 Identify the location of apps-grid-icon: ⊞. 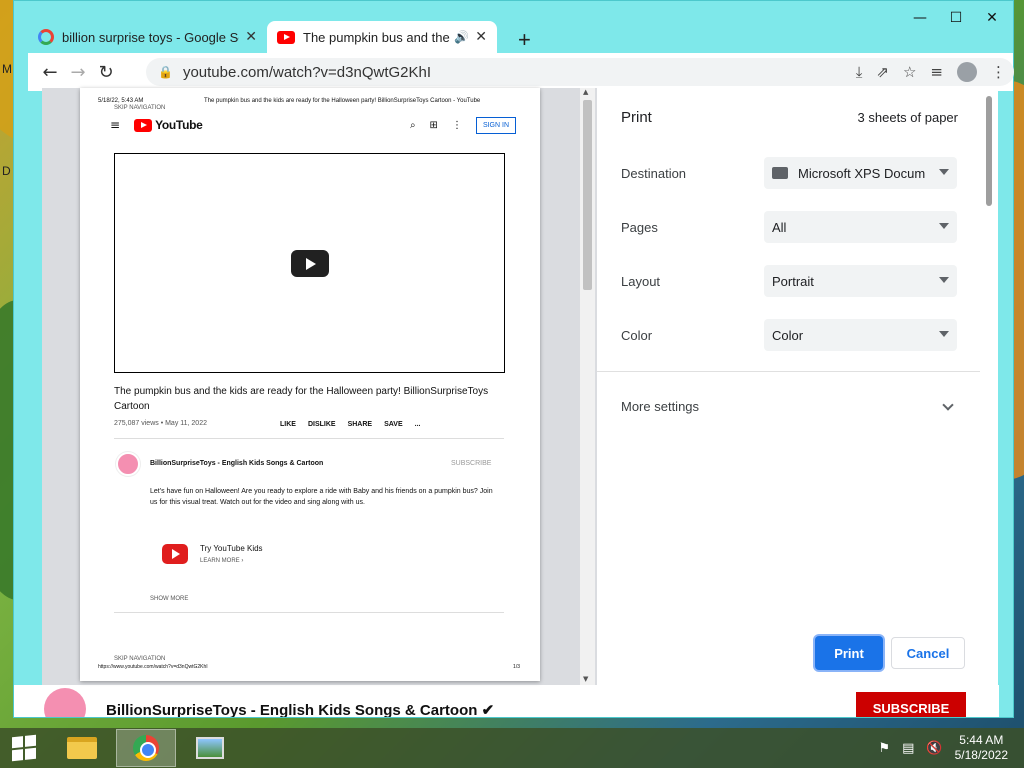
(433, 125).